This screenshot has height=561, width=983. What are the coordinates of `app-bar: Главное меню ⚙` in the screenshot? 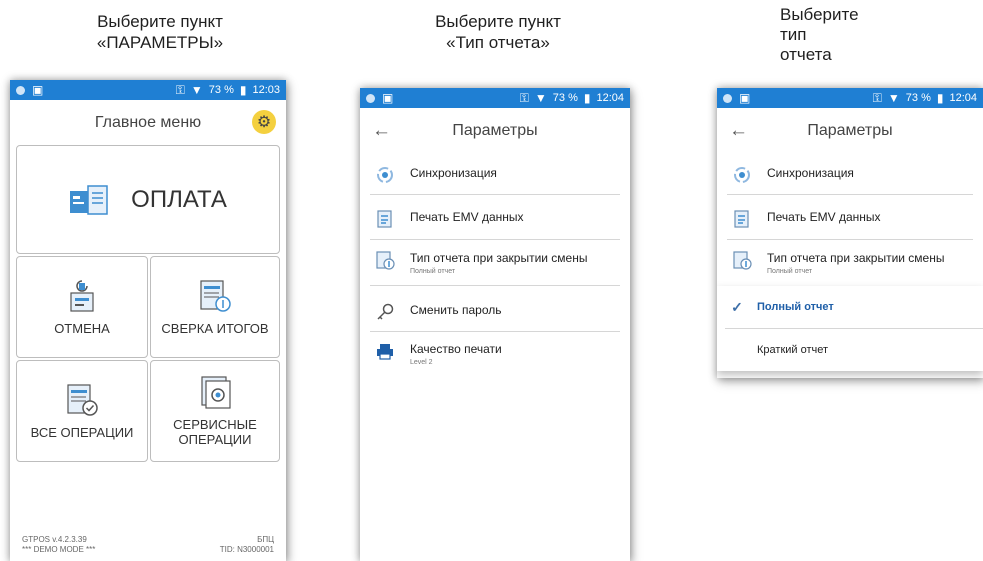 It's located at (148, 123).